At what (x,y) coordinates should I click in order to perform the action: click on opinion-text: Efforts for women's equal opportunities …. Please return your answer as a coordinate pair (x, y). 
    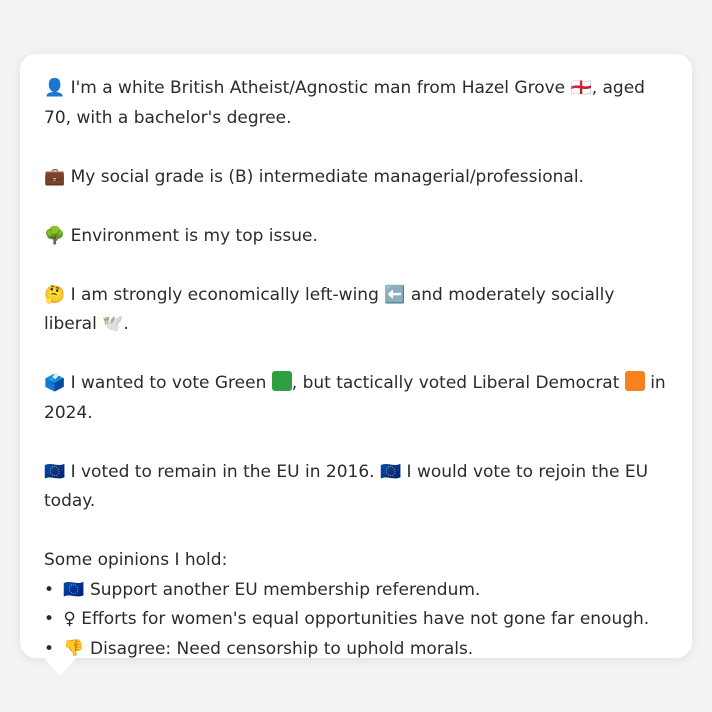
    Looking at the image, I should click on (365, 619).